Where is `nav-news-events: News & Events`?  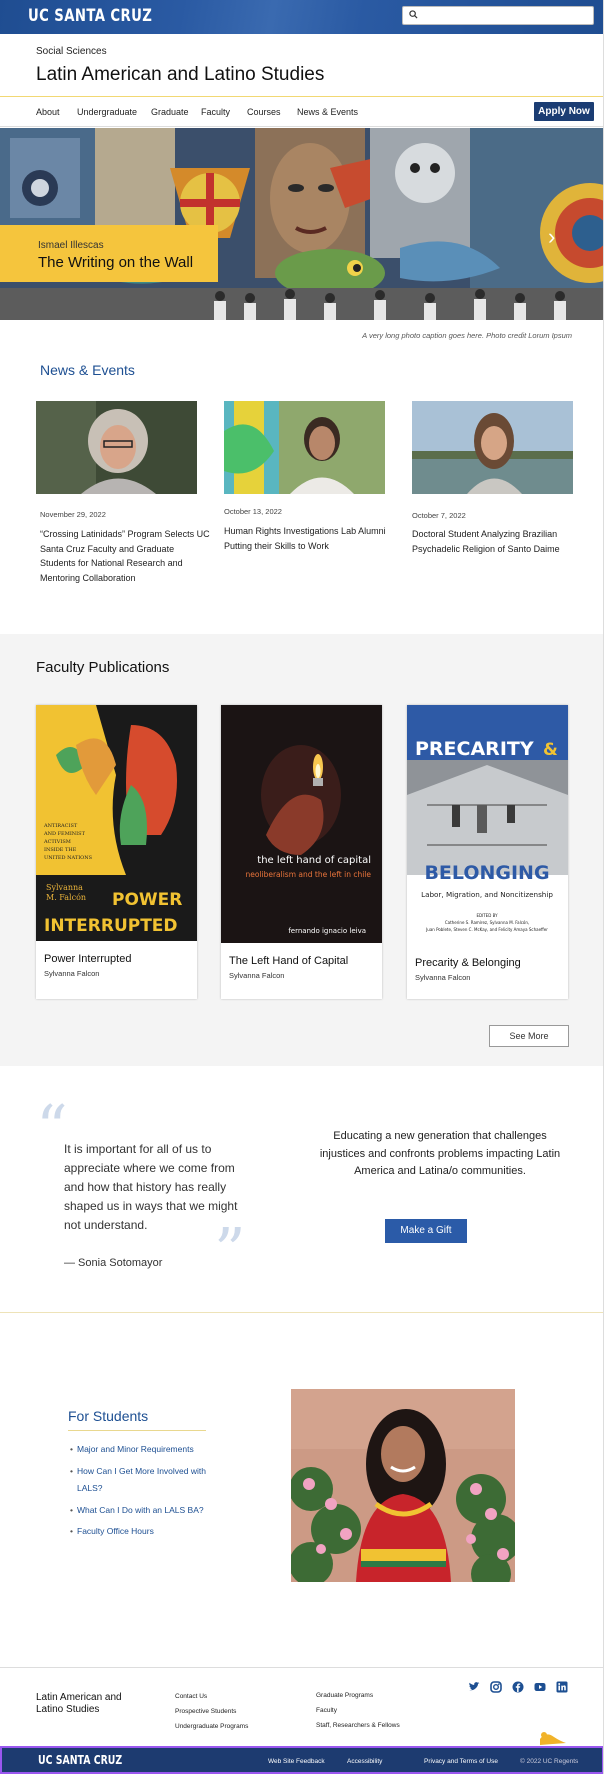 nav-news-events: News & Events is located at coordinates (327, 112).